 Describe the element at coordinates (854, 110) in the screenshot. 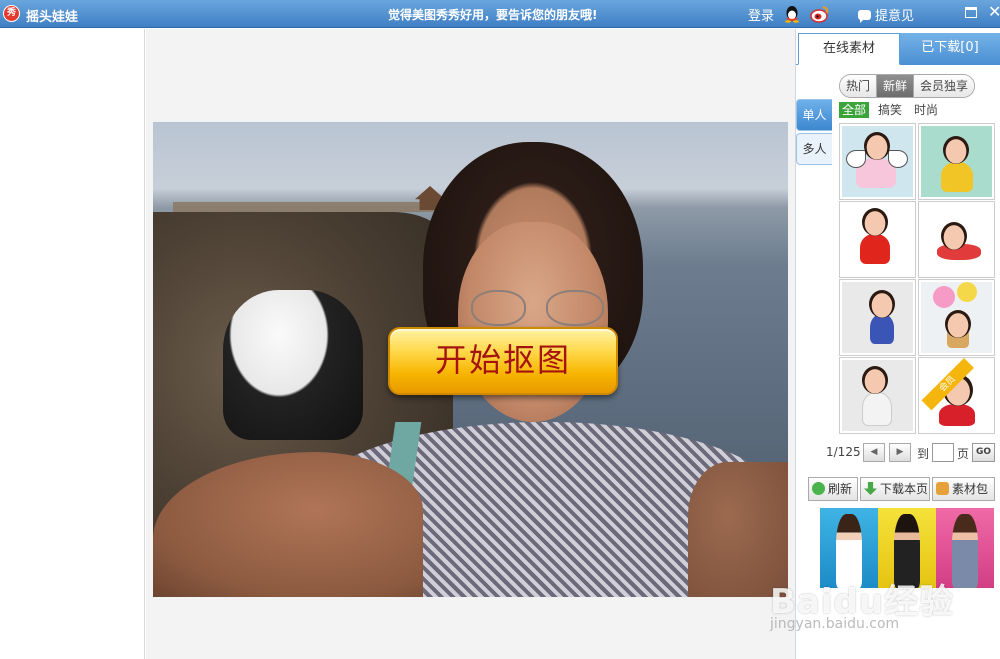

I see `filter-all: 全部` at that location.